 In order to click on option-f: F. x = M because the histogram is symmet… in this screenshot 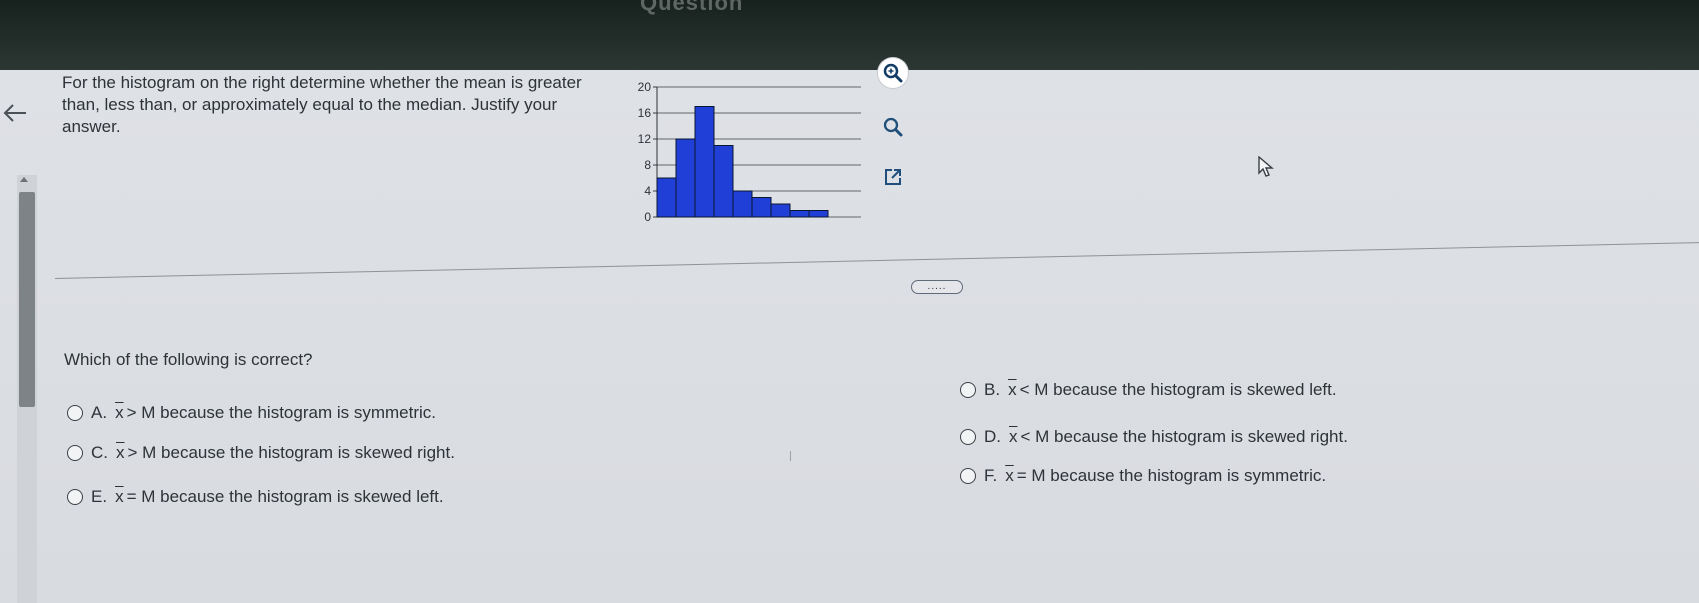, I will do `click(1143, 476)`.